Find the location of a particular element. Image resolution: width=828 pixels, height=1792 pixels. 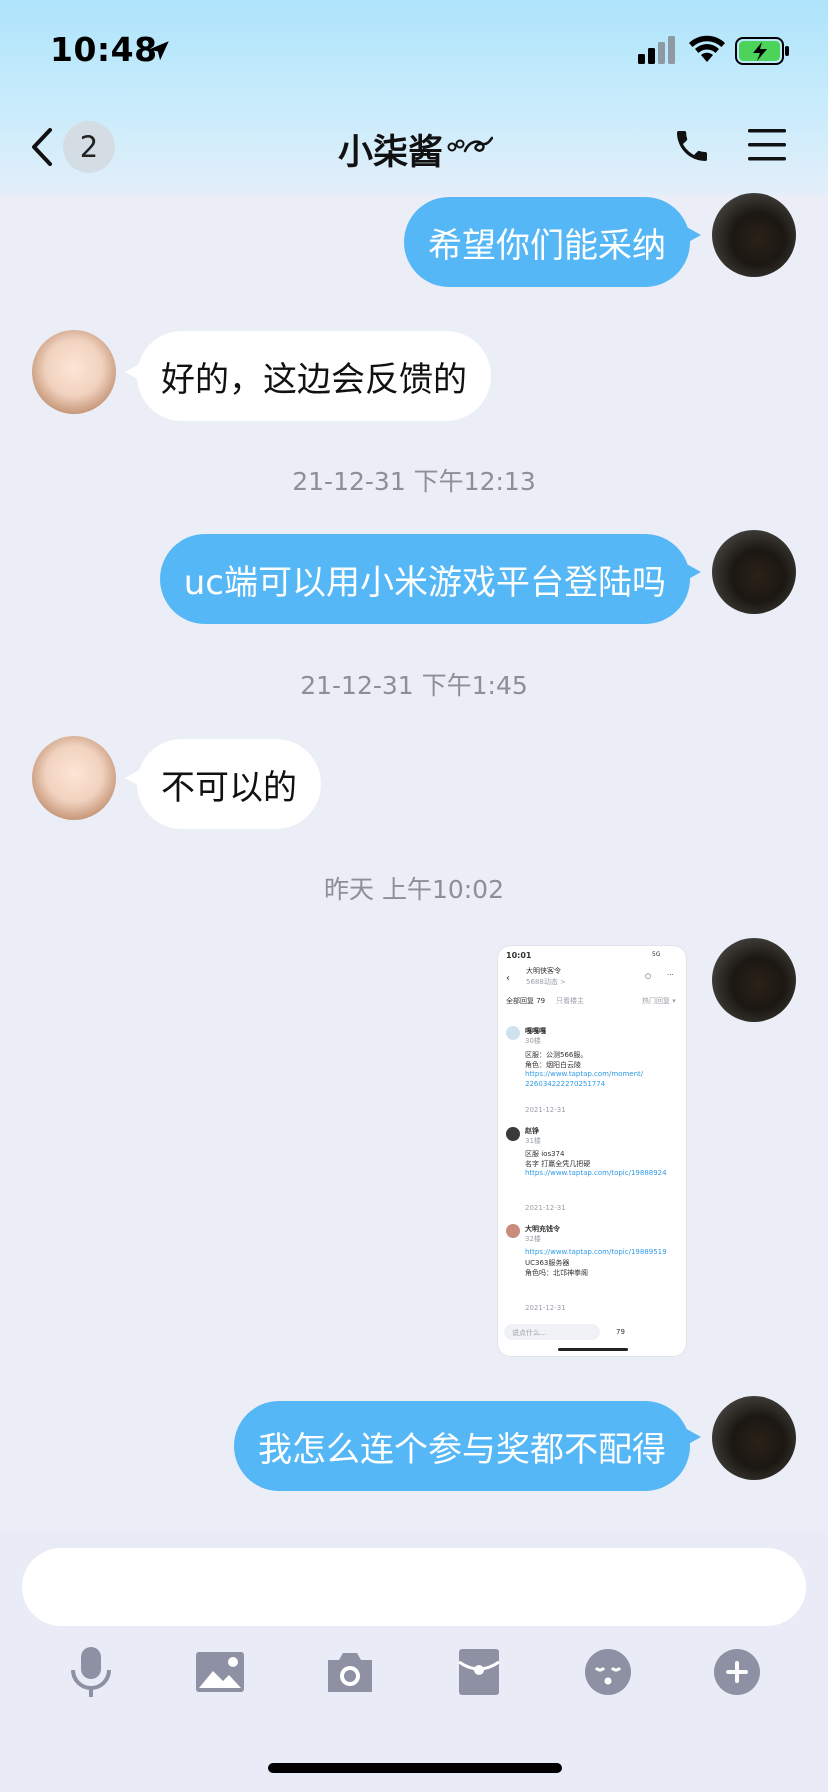

plus-icon is located at coordinates (737, 1672).